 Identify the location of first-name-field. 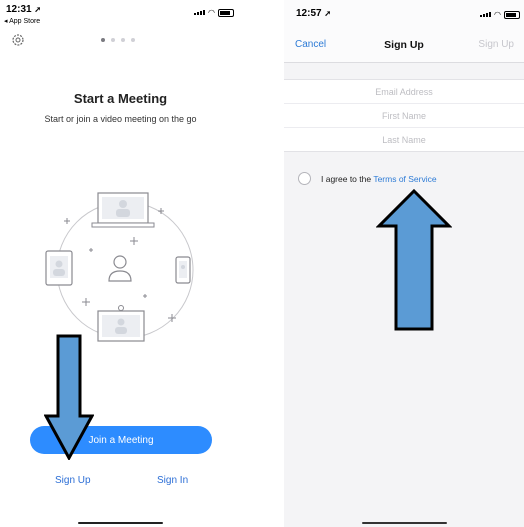
(404, 115).